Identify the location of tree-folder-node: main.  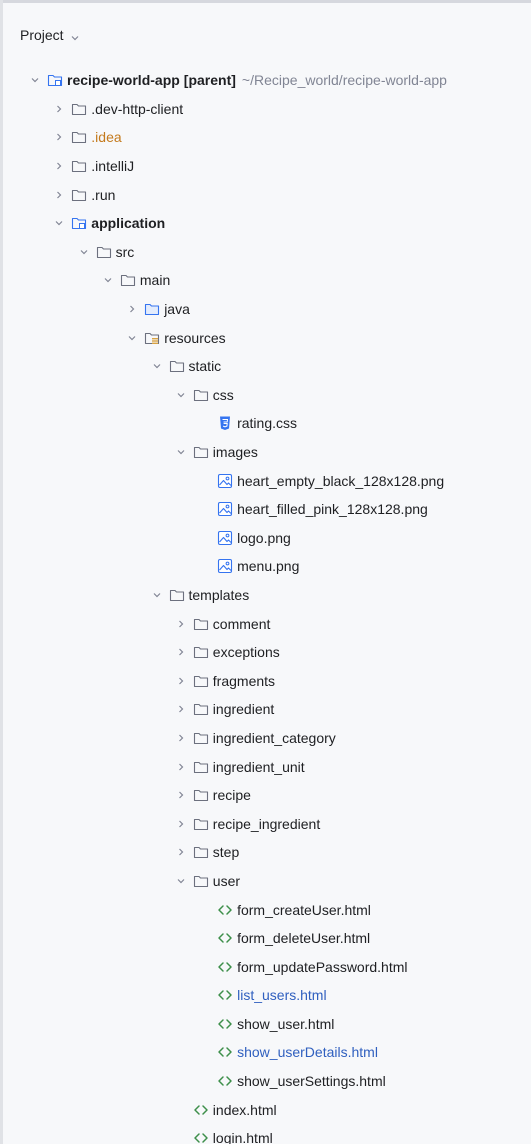
(265, 280).